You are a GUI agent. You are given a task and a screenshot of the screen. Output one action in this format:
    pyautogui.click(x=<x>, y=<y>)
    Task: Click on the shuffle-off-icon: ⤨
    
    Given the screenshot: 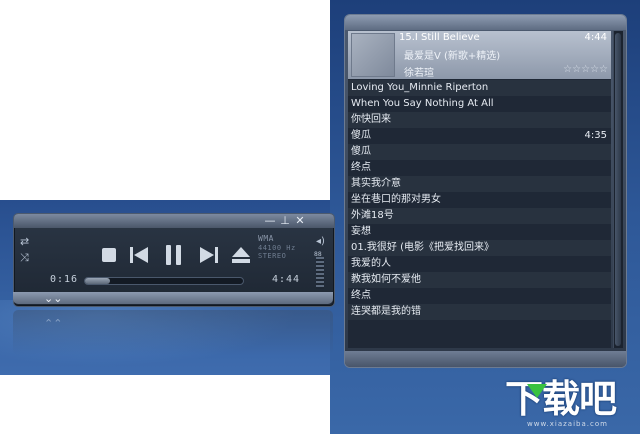 What is the action you would take?
    pyautogui.click(x=24, y=257)
    